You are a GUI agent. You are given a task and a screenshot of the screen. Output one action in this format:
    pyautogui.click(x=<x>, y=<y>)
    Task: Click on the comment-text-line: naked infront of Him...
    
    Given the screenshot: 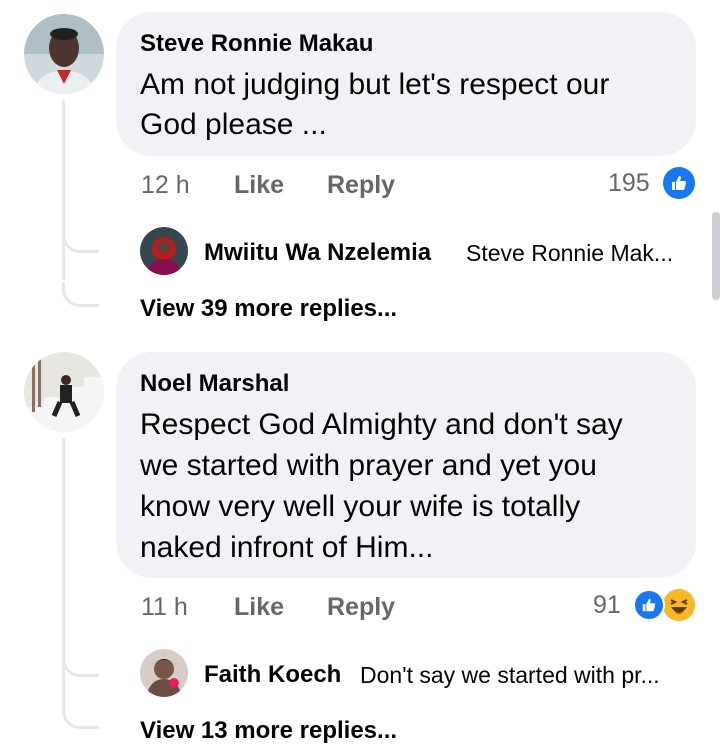 What is the action you would take?
    pyautogui.click(x=287, y=547)
    